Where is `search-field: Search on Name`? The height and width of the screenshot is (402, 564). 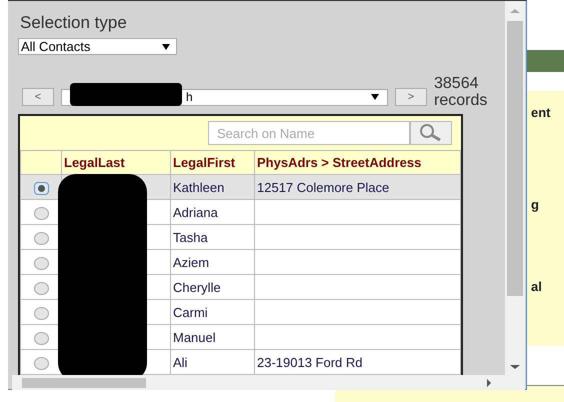 search-field: Search on Name is located at coordinates (309, 133).